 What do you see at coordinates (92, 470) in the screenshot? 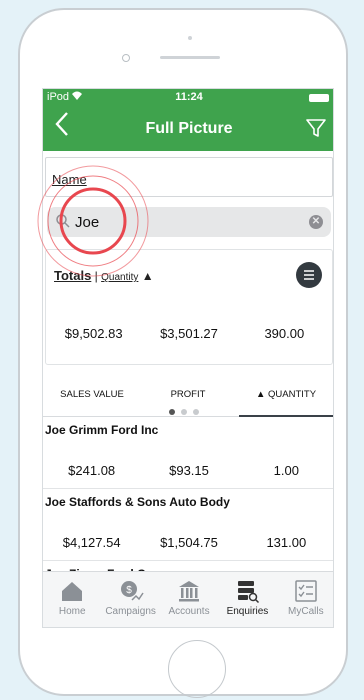
I see `row-sales-value: $241.08` at bounding box center [92, 470].